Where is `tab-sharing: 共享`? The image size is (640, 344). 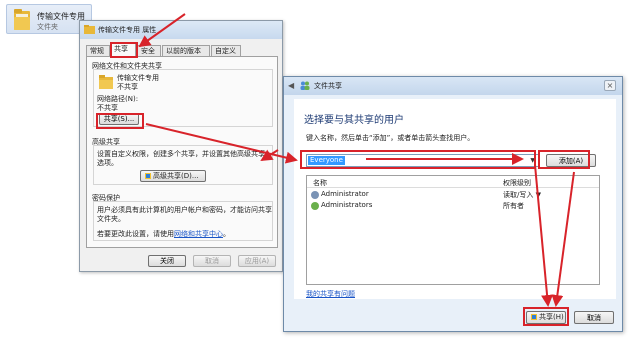 tab-sharing: 共享 is located at coordinates (123, 49).